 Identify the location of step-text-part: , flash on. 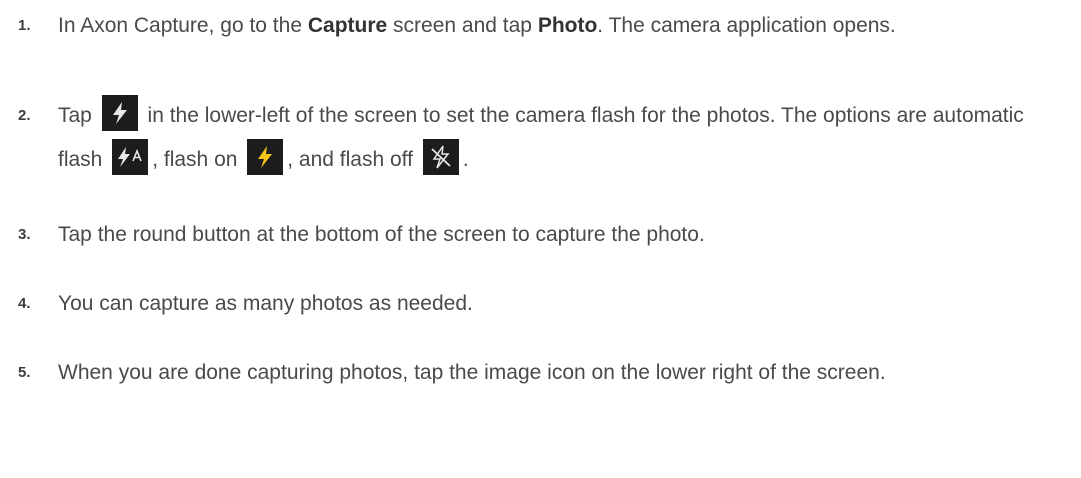
(198, 159).